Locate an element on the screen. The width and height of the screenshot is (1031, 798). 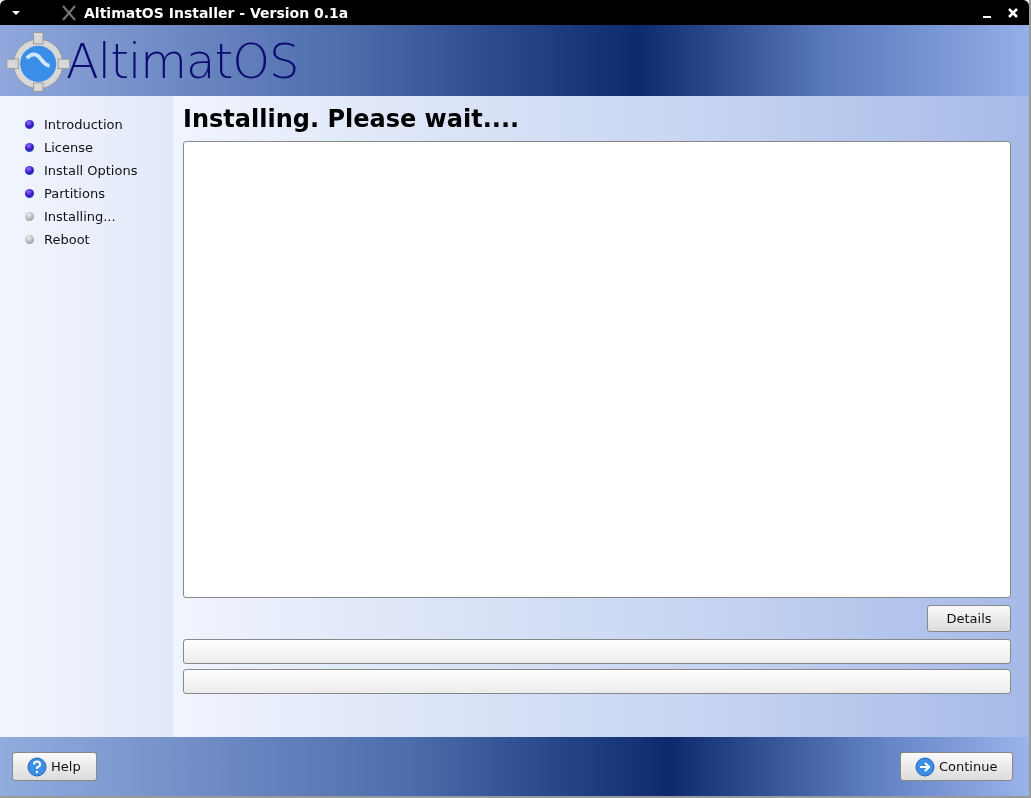
logo-text: AltimatOS is located at coordinates (182, 60).